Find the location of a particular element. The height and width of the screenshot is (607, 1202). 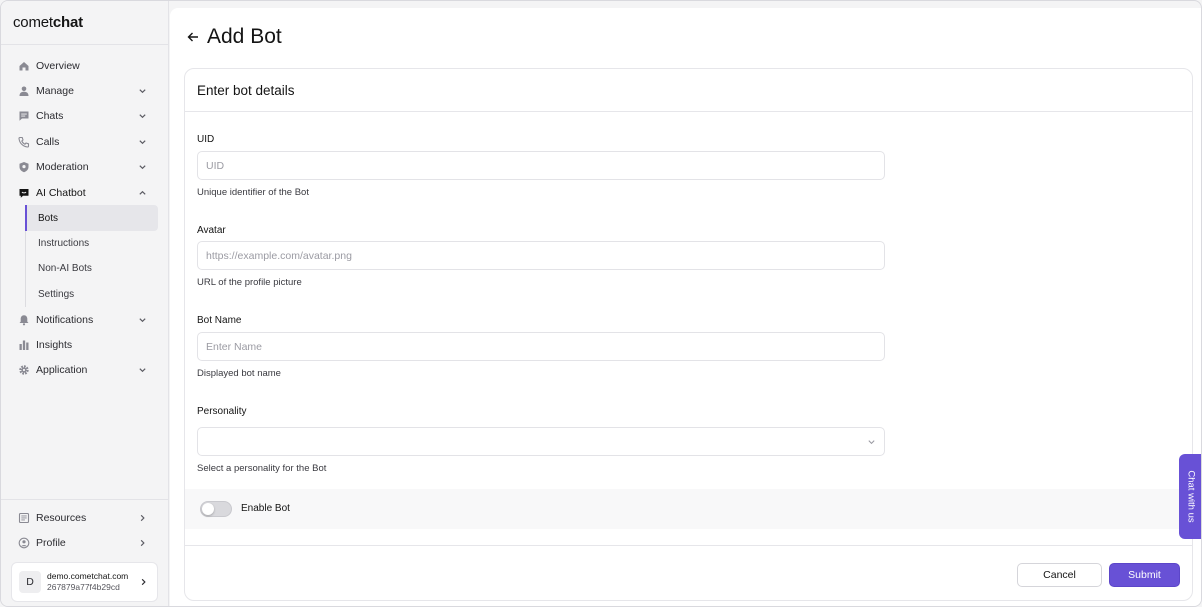

bot-name-label: Bot Name is located at coordinates (219, 320).